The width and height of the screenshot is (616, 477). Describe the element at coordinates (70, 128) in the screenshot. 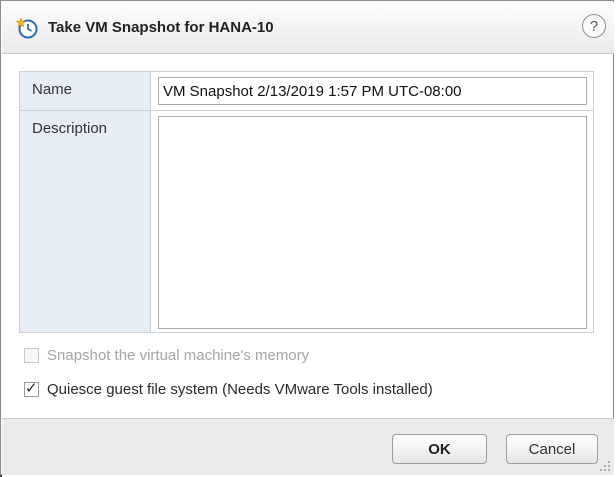

I see `description-label: Description` at that location.